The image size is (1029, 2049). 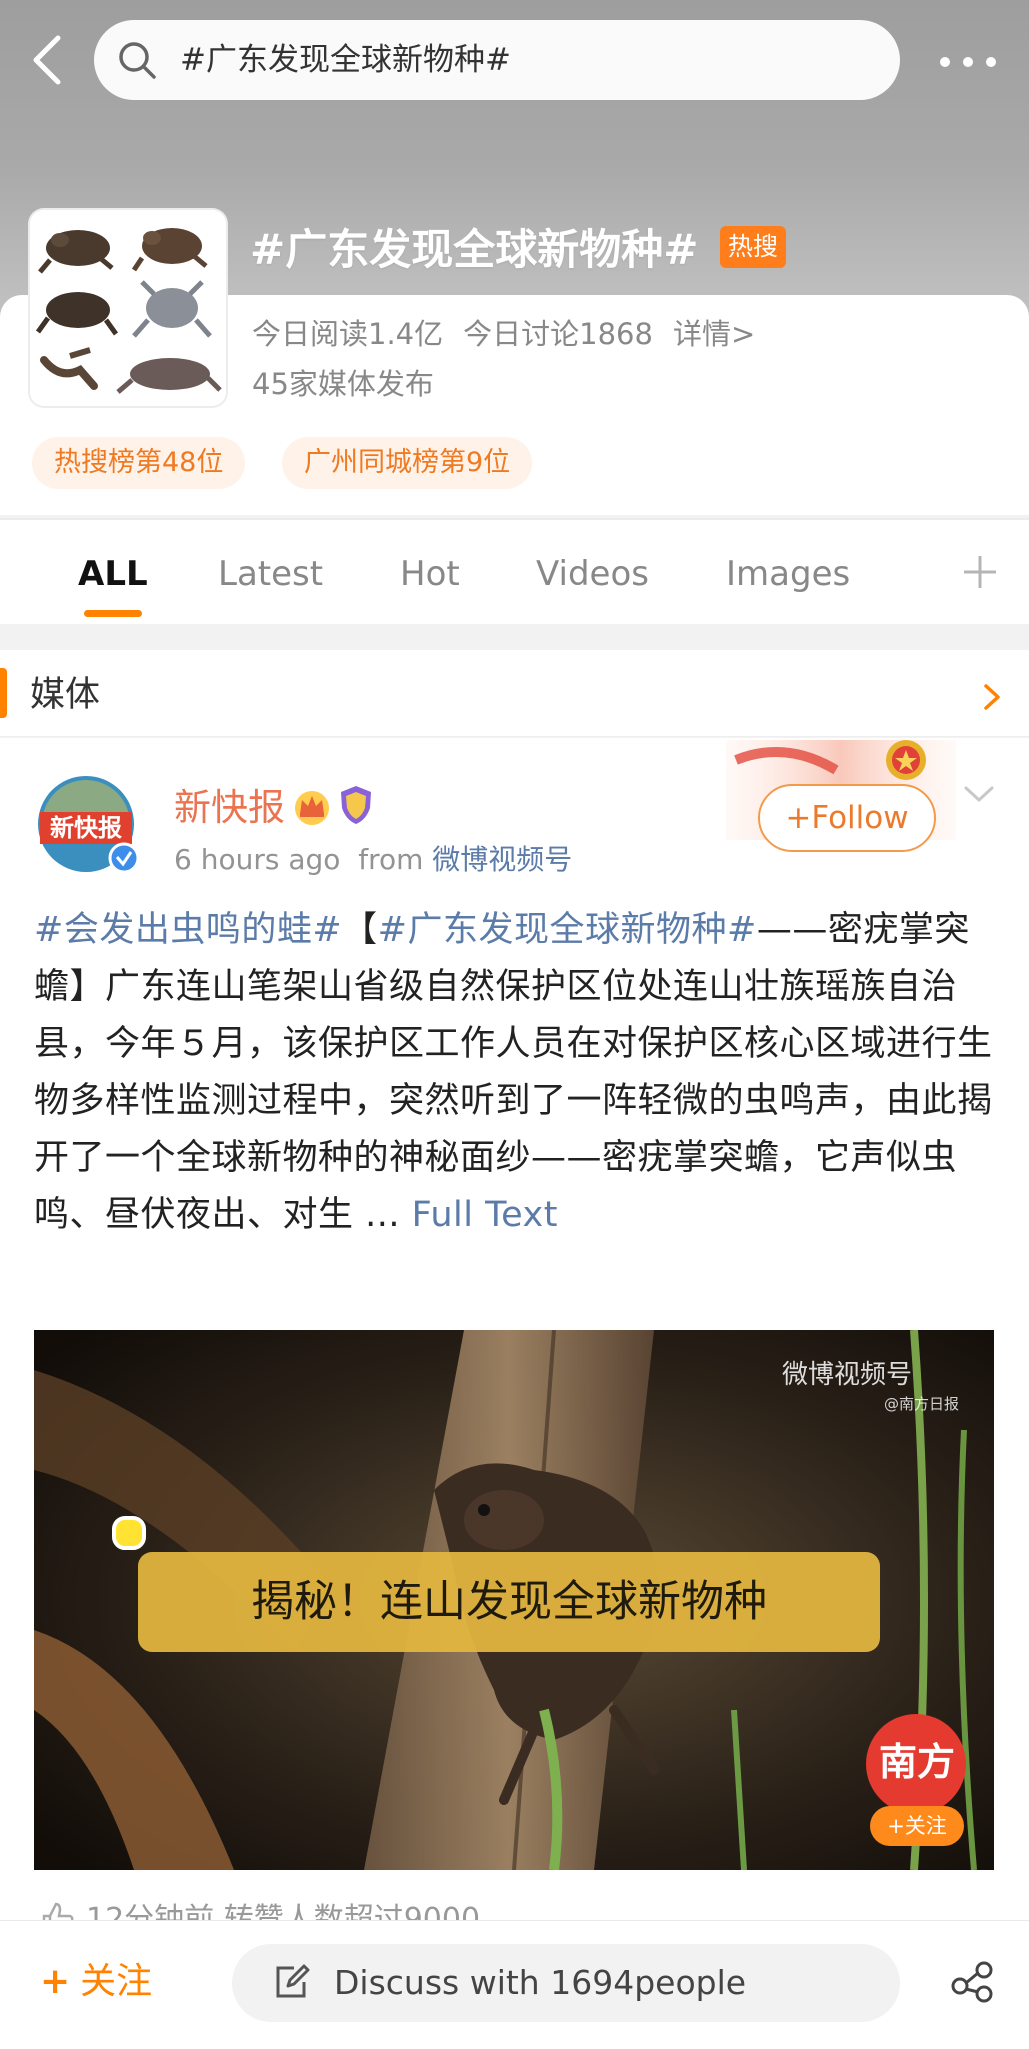 I want to click on bracket-open: 【, so click(x=360, y=930).